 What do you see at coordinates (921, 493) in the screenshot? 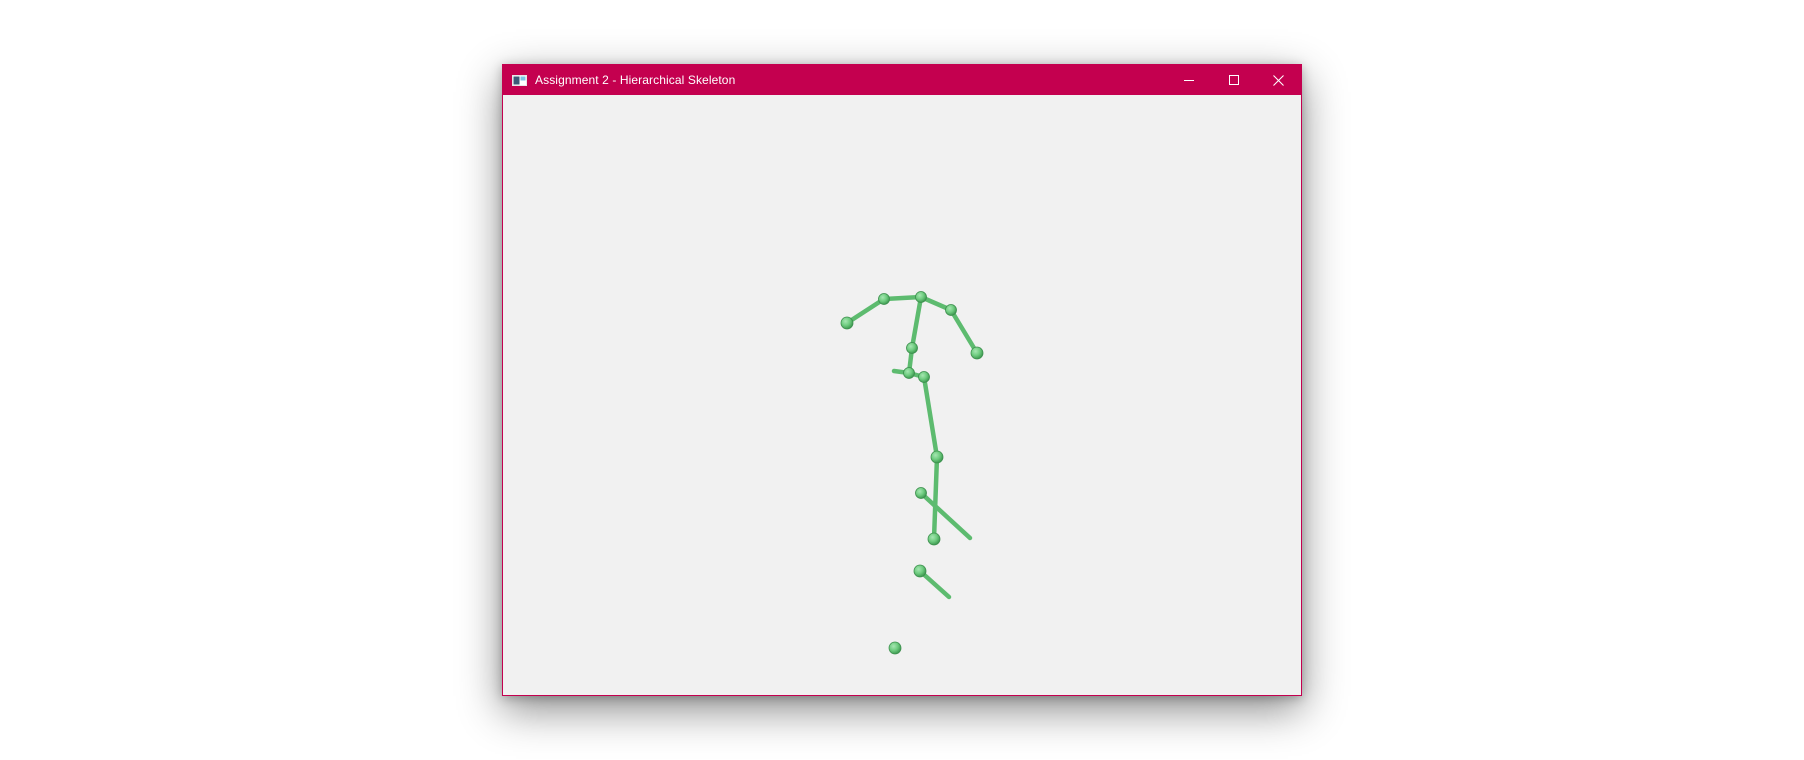
I see `joint-foot-a` at bounding box center [921, 493].